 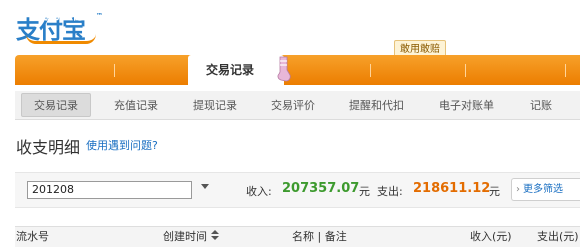 I want to click on more-filters-button: › 更多筛选, so click(x=545, y=189).